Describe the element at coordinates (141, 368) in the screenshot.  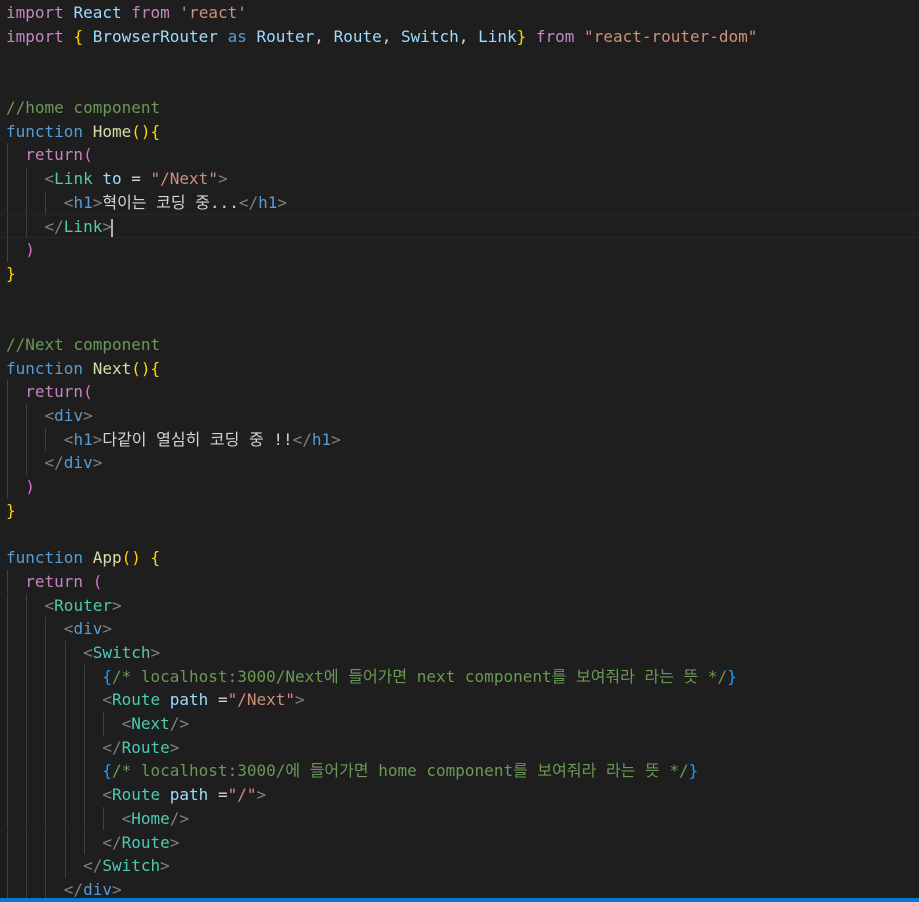
I see `code-token: ()` at that location.